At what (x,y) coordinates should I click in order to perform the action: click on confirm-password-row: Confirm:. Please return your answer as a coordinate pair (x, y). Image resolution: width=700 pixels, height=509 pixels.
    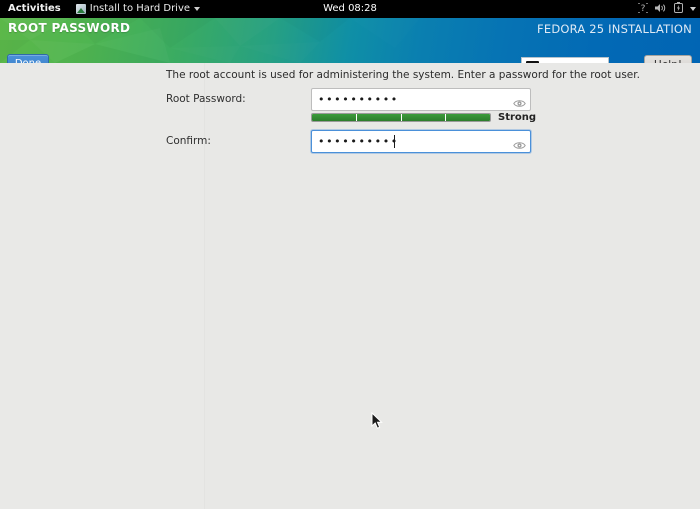
    Looking at the image, I should click on (348, 141).